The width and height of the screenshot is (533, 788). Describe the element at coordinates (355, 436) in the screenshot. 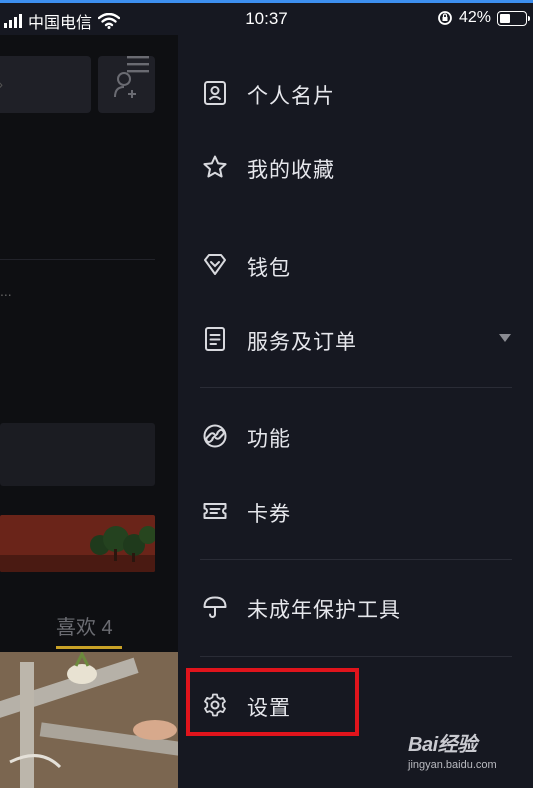

I see `drawer-item-features: 功能` at that location.